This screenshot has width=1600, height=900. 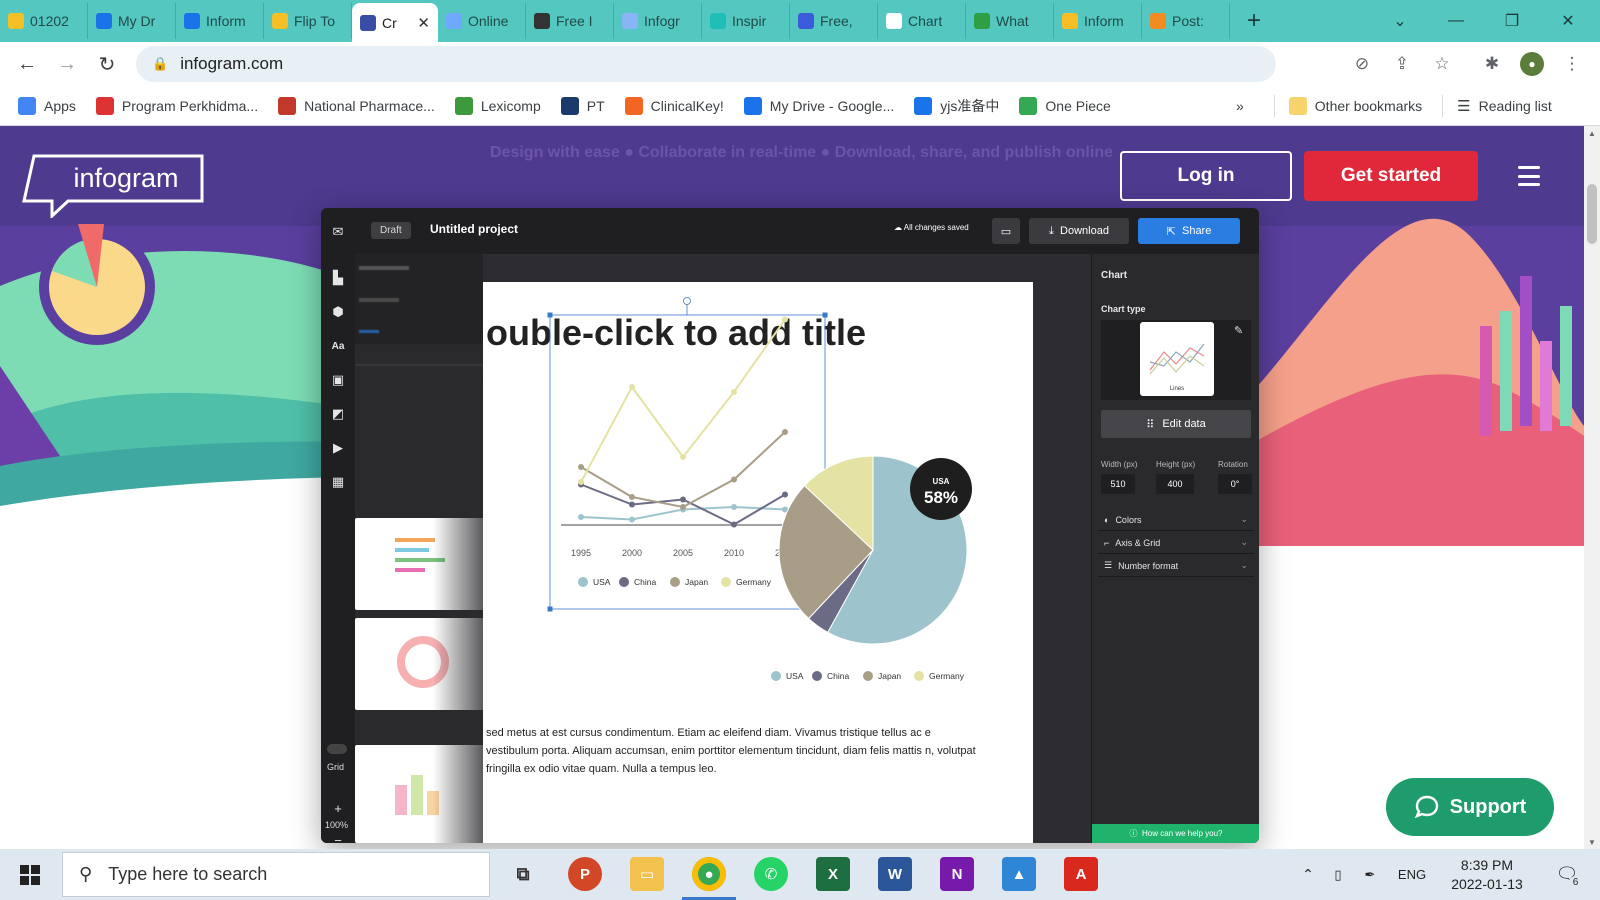 What do you see at coordinates (60, 105) in the screenshot?
I see `bookmark-label: Apps` at bounding box center [60, 105].